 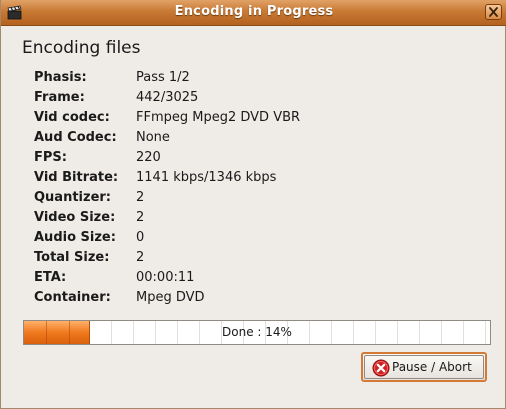 I want to click on field-label: Frame:, so click(x=59, y=97).